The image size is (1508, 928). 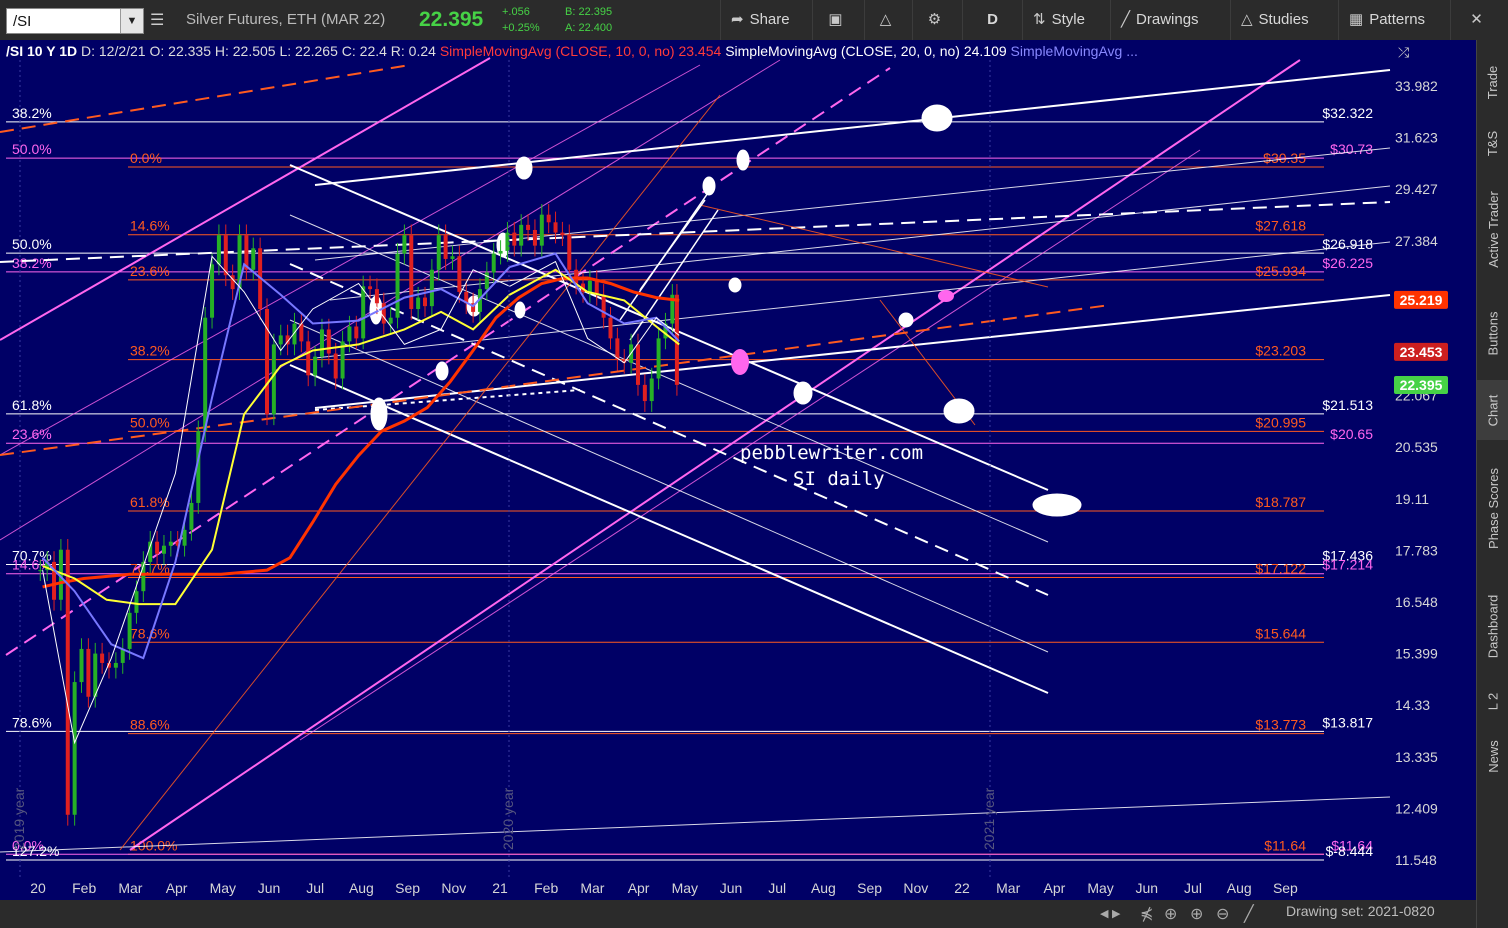 I want to click on tab-buttons: Buttons, so click(x=1492, y=333).